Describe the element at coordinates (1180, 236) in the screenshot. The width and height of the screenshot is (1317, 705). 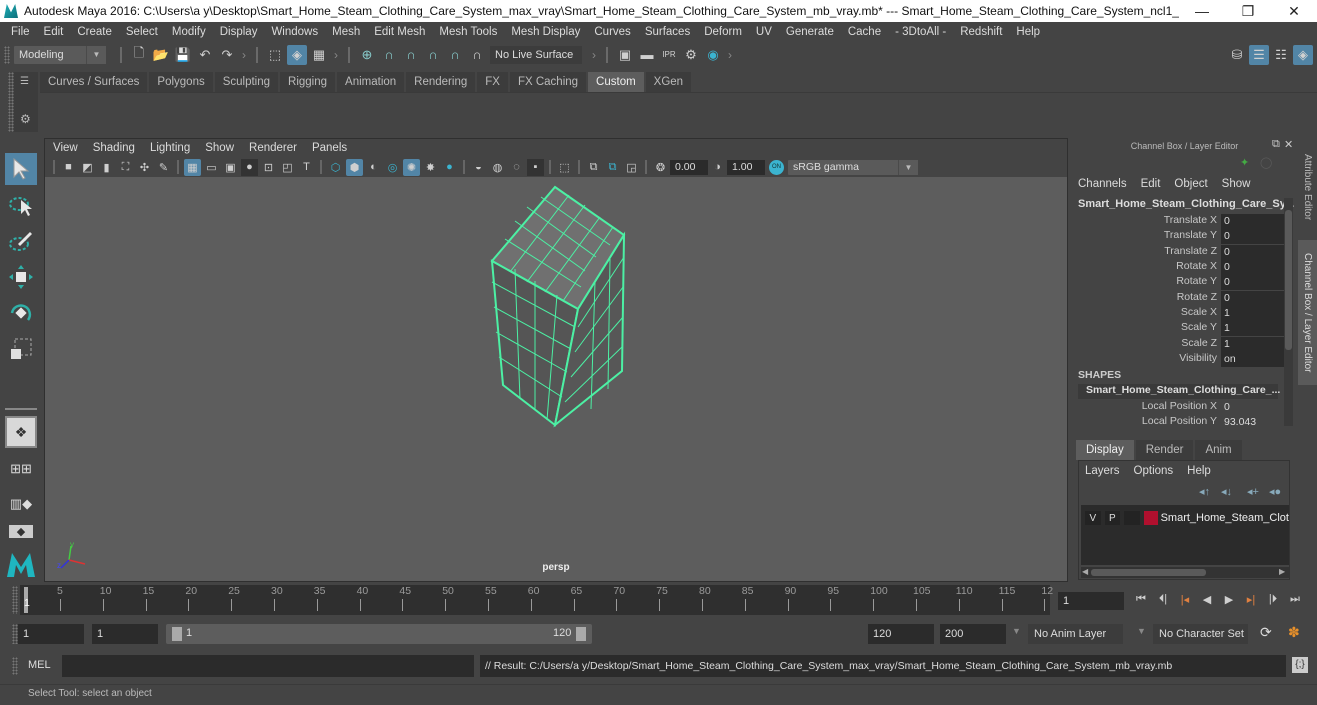
I see `channel-row-translate-y: Translate Y 0` at that location.